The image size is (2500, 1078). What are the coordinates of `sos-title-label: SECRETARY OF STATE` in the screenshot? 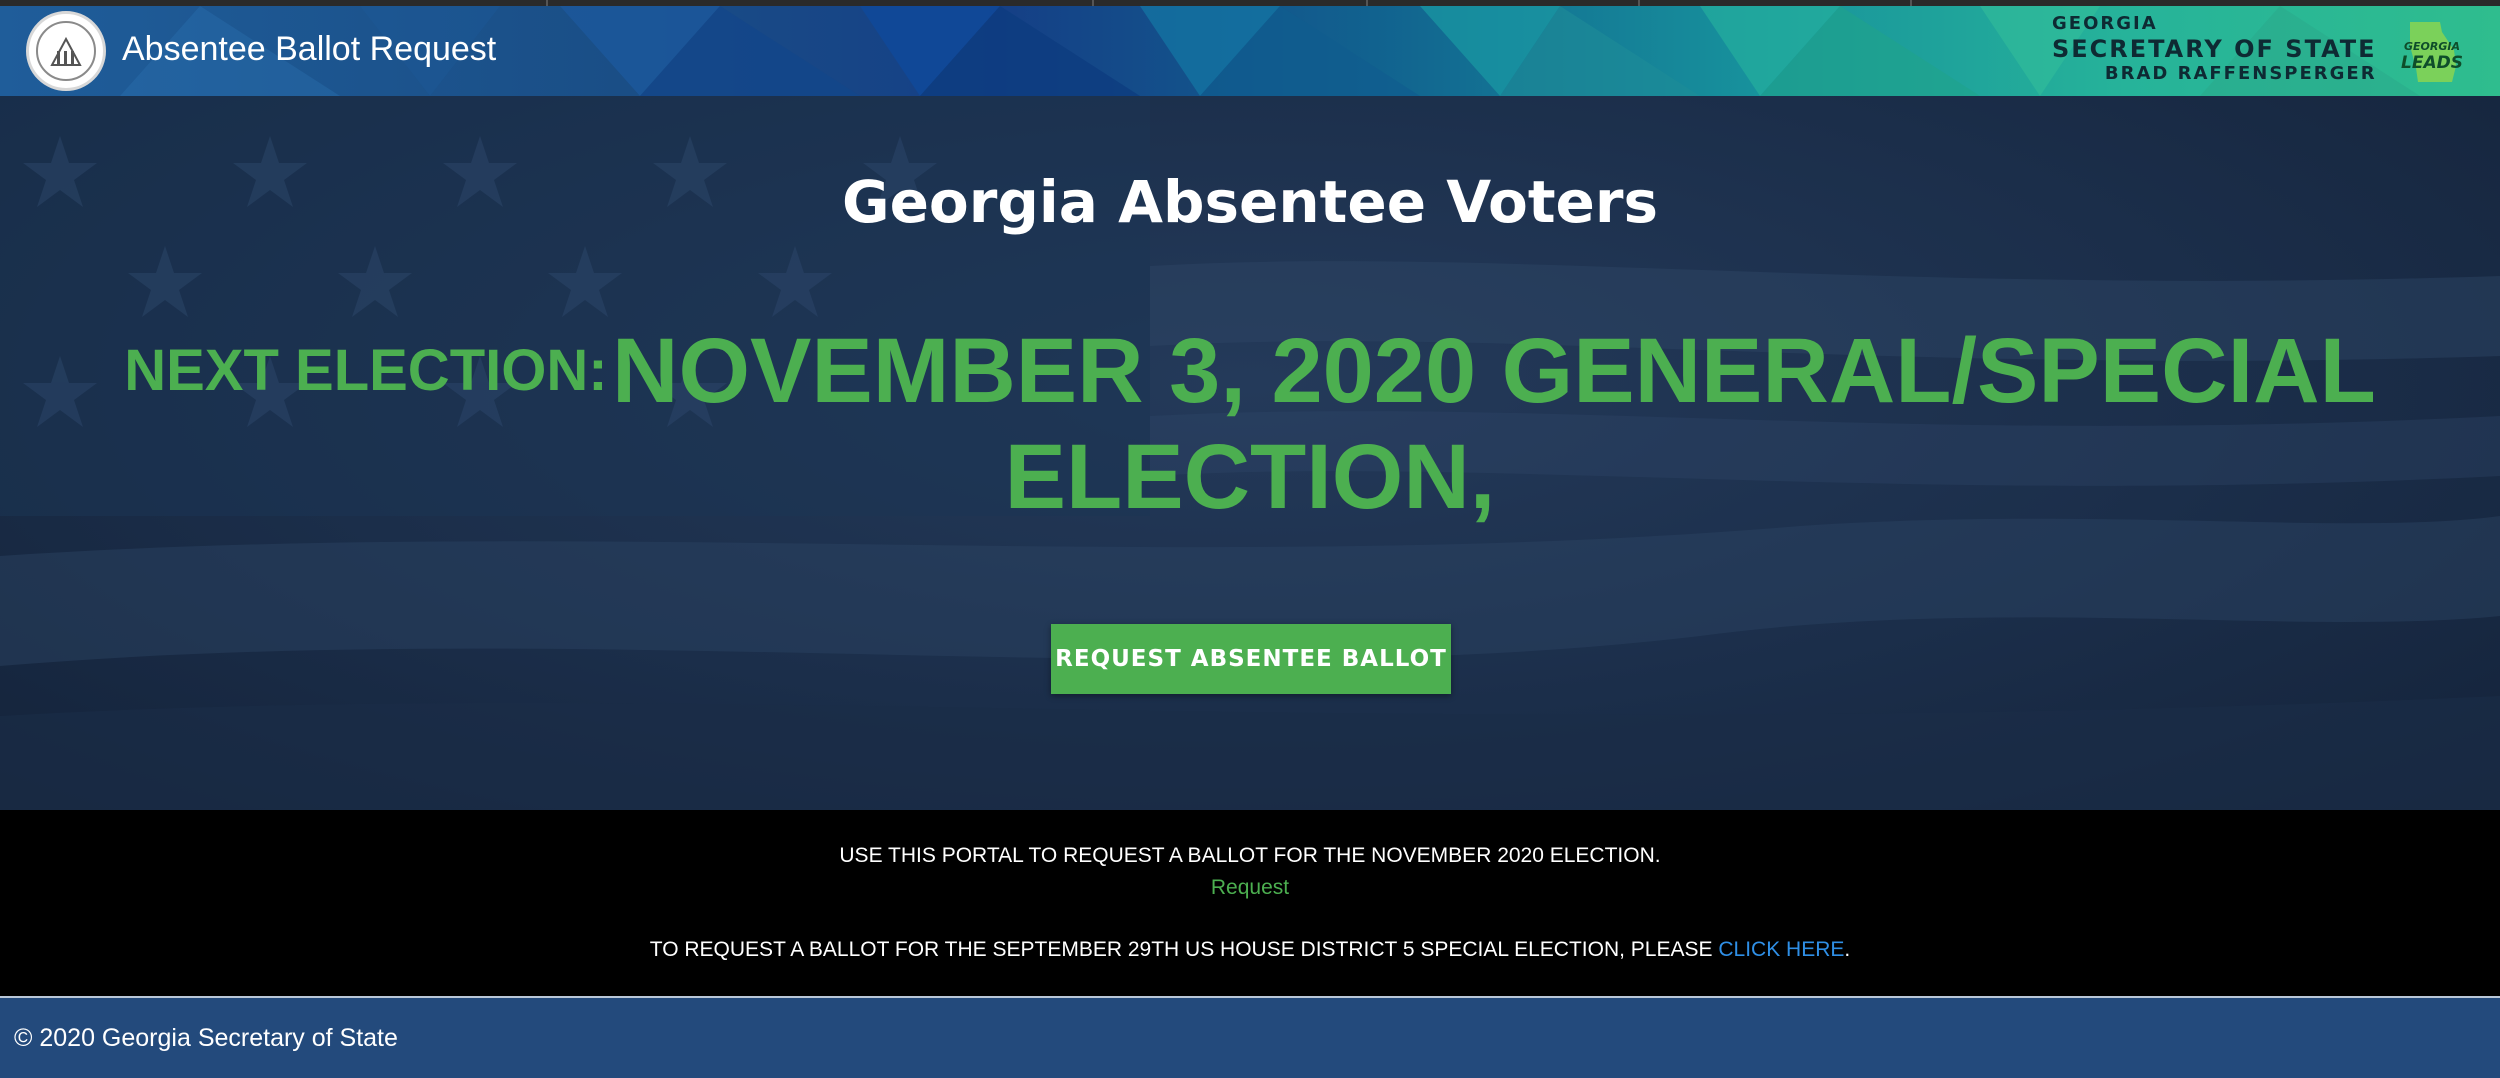 It's located at (2214, 48).